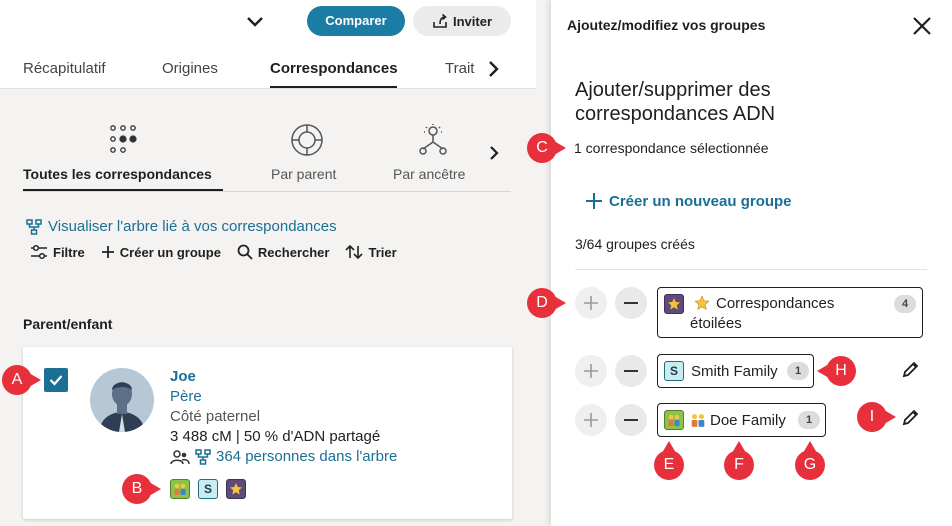  What do you see at coordinates (546, 303) in the screenshot?
I see `callout-marker-d: D` at bounding box center [546, 303].